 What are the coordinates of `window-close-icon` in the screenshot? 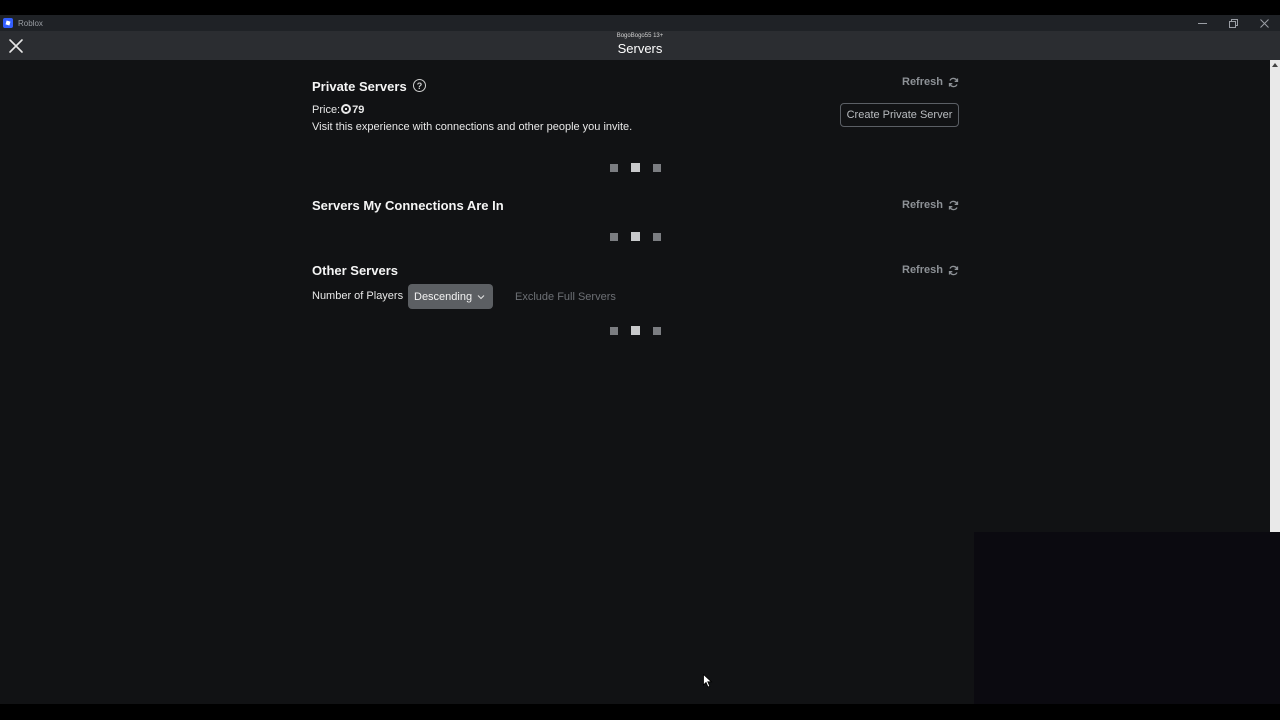 It's located at (1264, 23).